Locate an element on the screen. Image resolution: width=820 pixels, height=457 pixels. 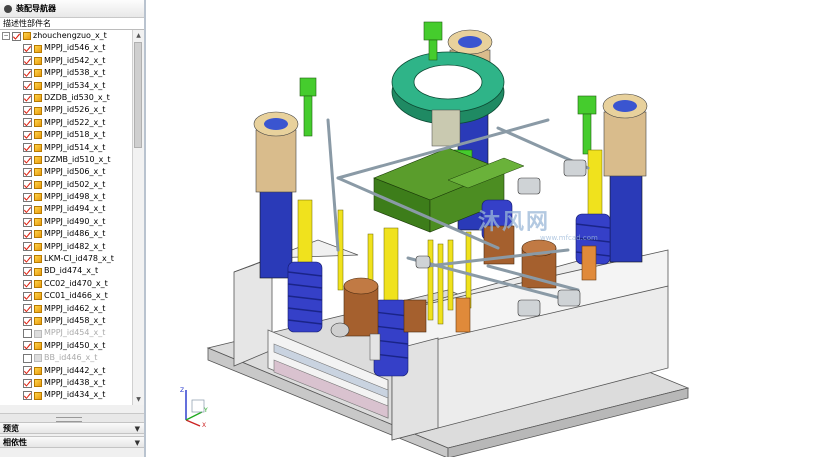
tree-node: MPPJ_id462_x_t is located at coordinates (66, 309).